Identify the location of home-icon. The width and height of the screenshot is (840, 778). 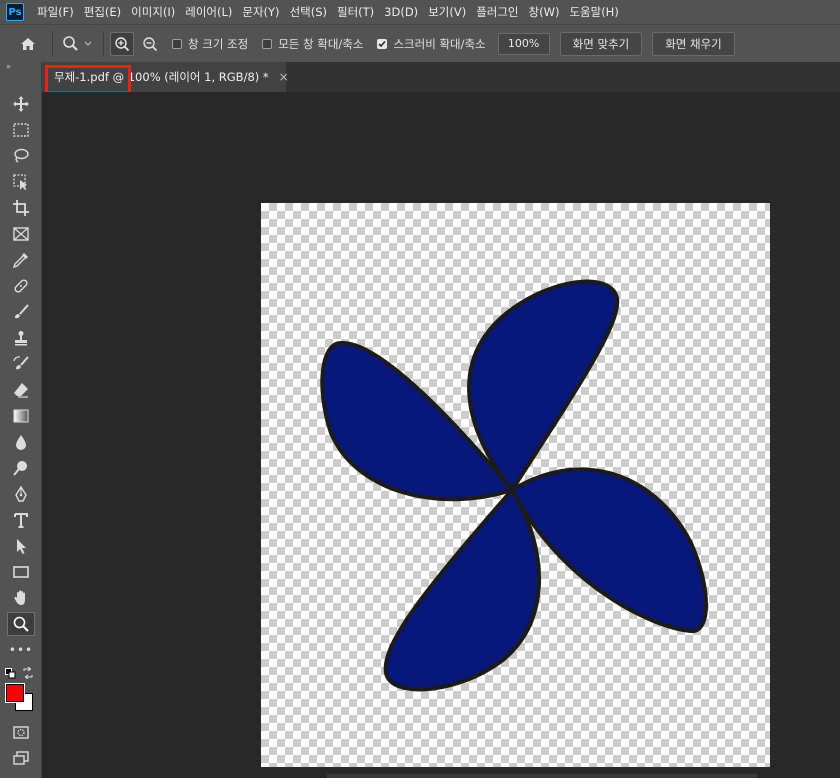
(28, 44).